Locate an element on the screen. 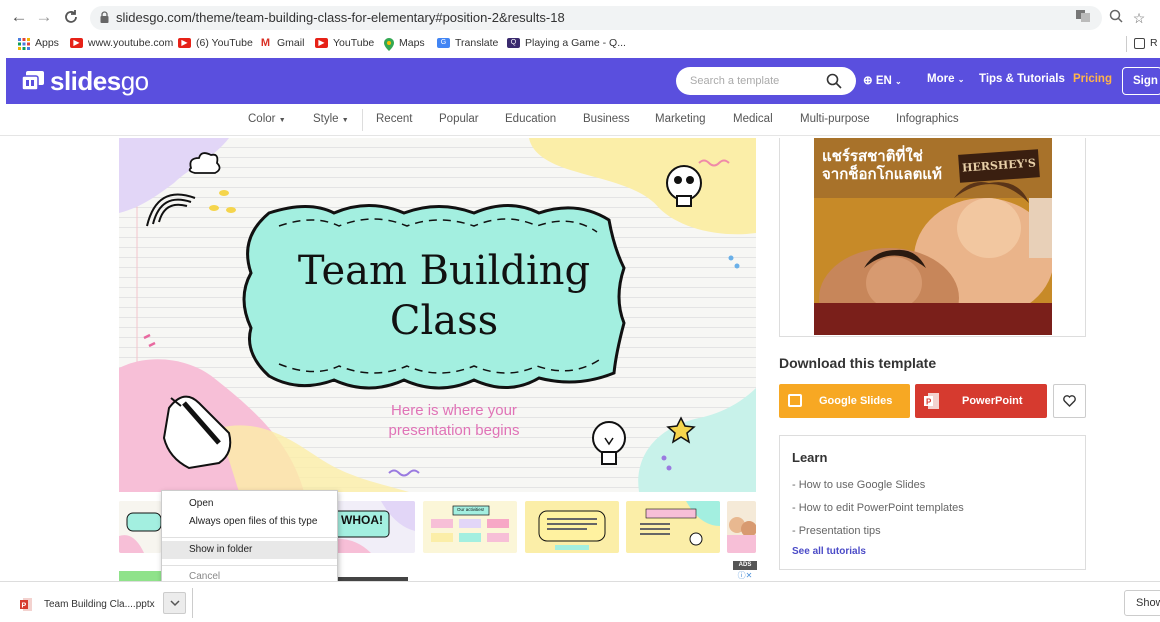 This screenshot has width=1160, height=622. bookmark-star-icon: ☆ is located at coordinates (1139, 18).